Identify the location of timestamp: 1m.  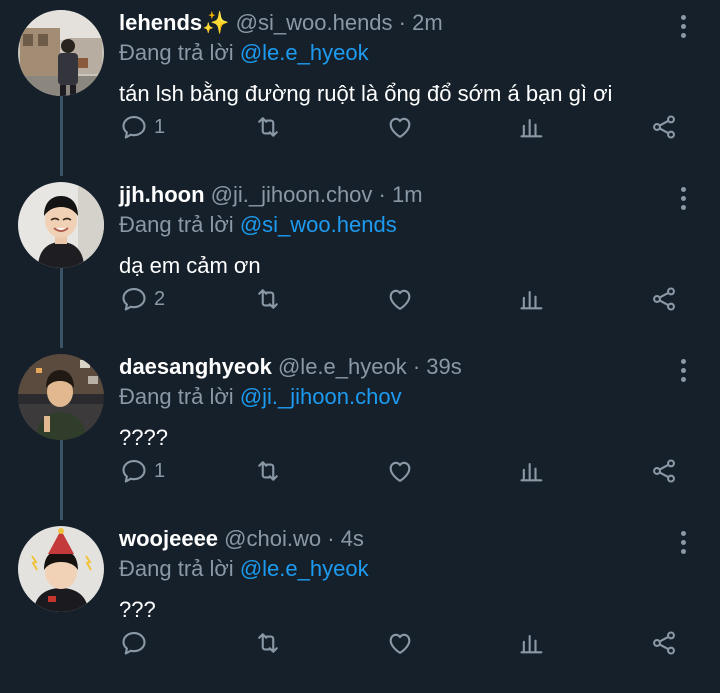
(407, 194).